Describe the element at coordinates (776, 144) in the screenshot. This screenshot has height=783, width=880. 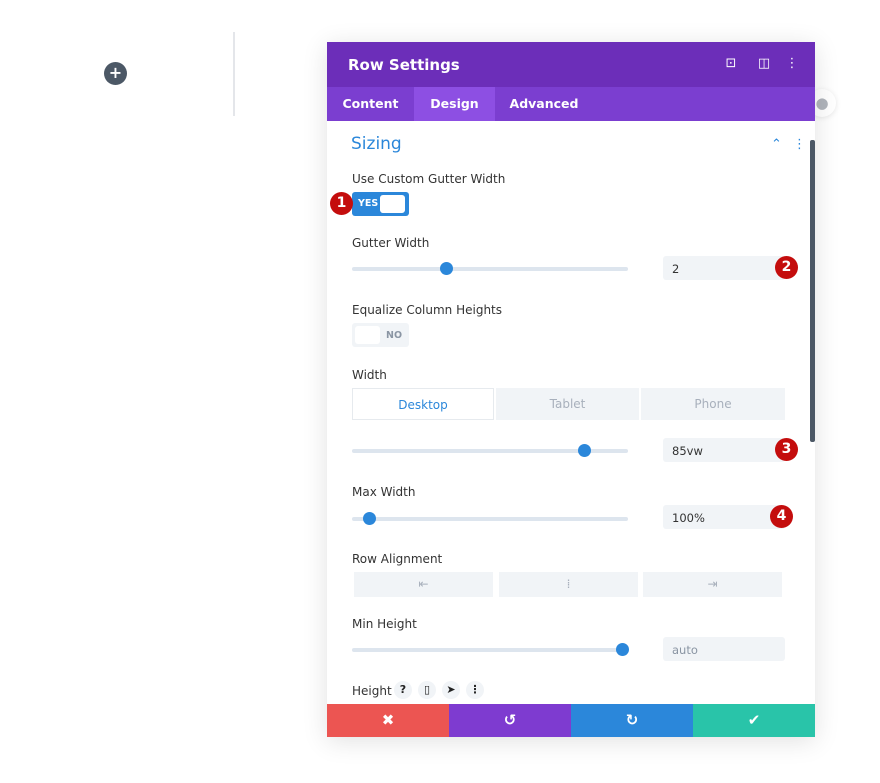
I see `chevron-up-icon: ⌃` at that location.